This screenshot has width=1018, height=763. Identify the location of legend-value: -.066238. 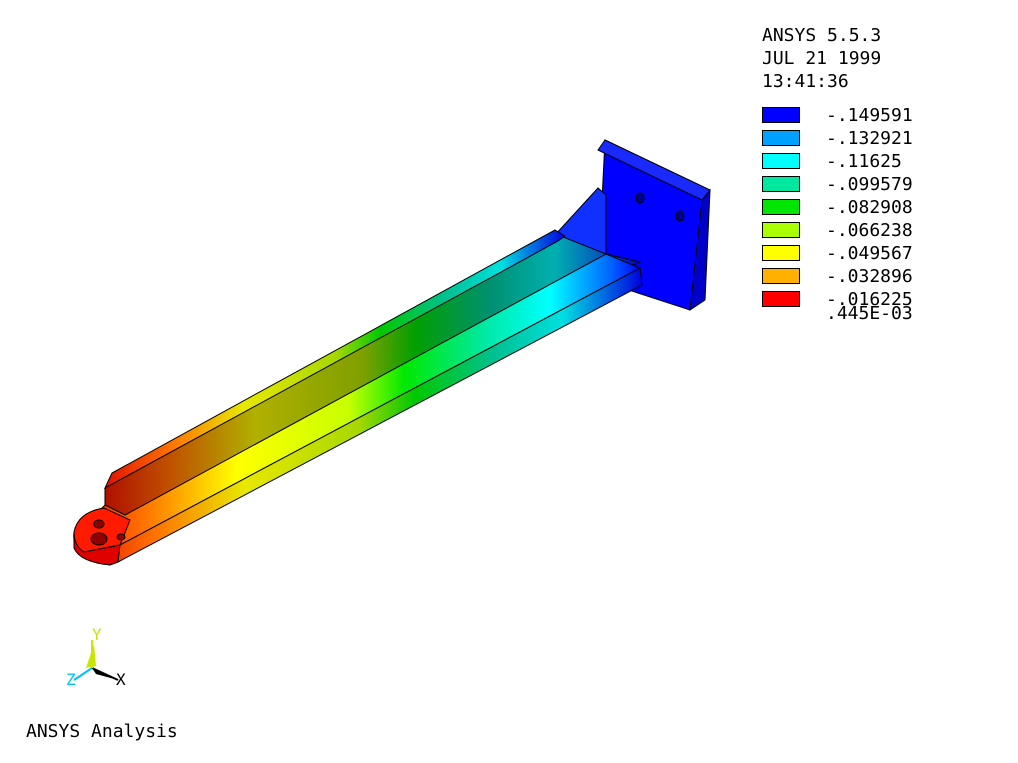
(869, 230).